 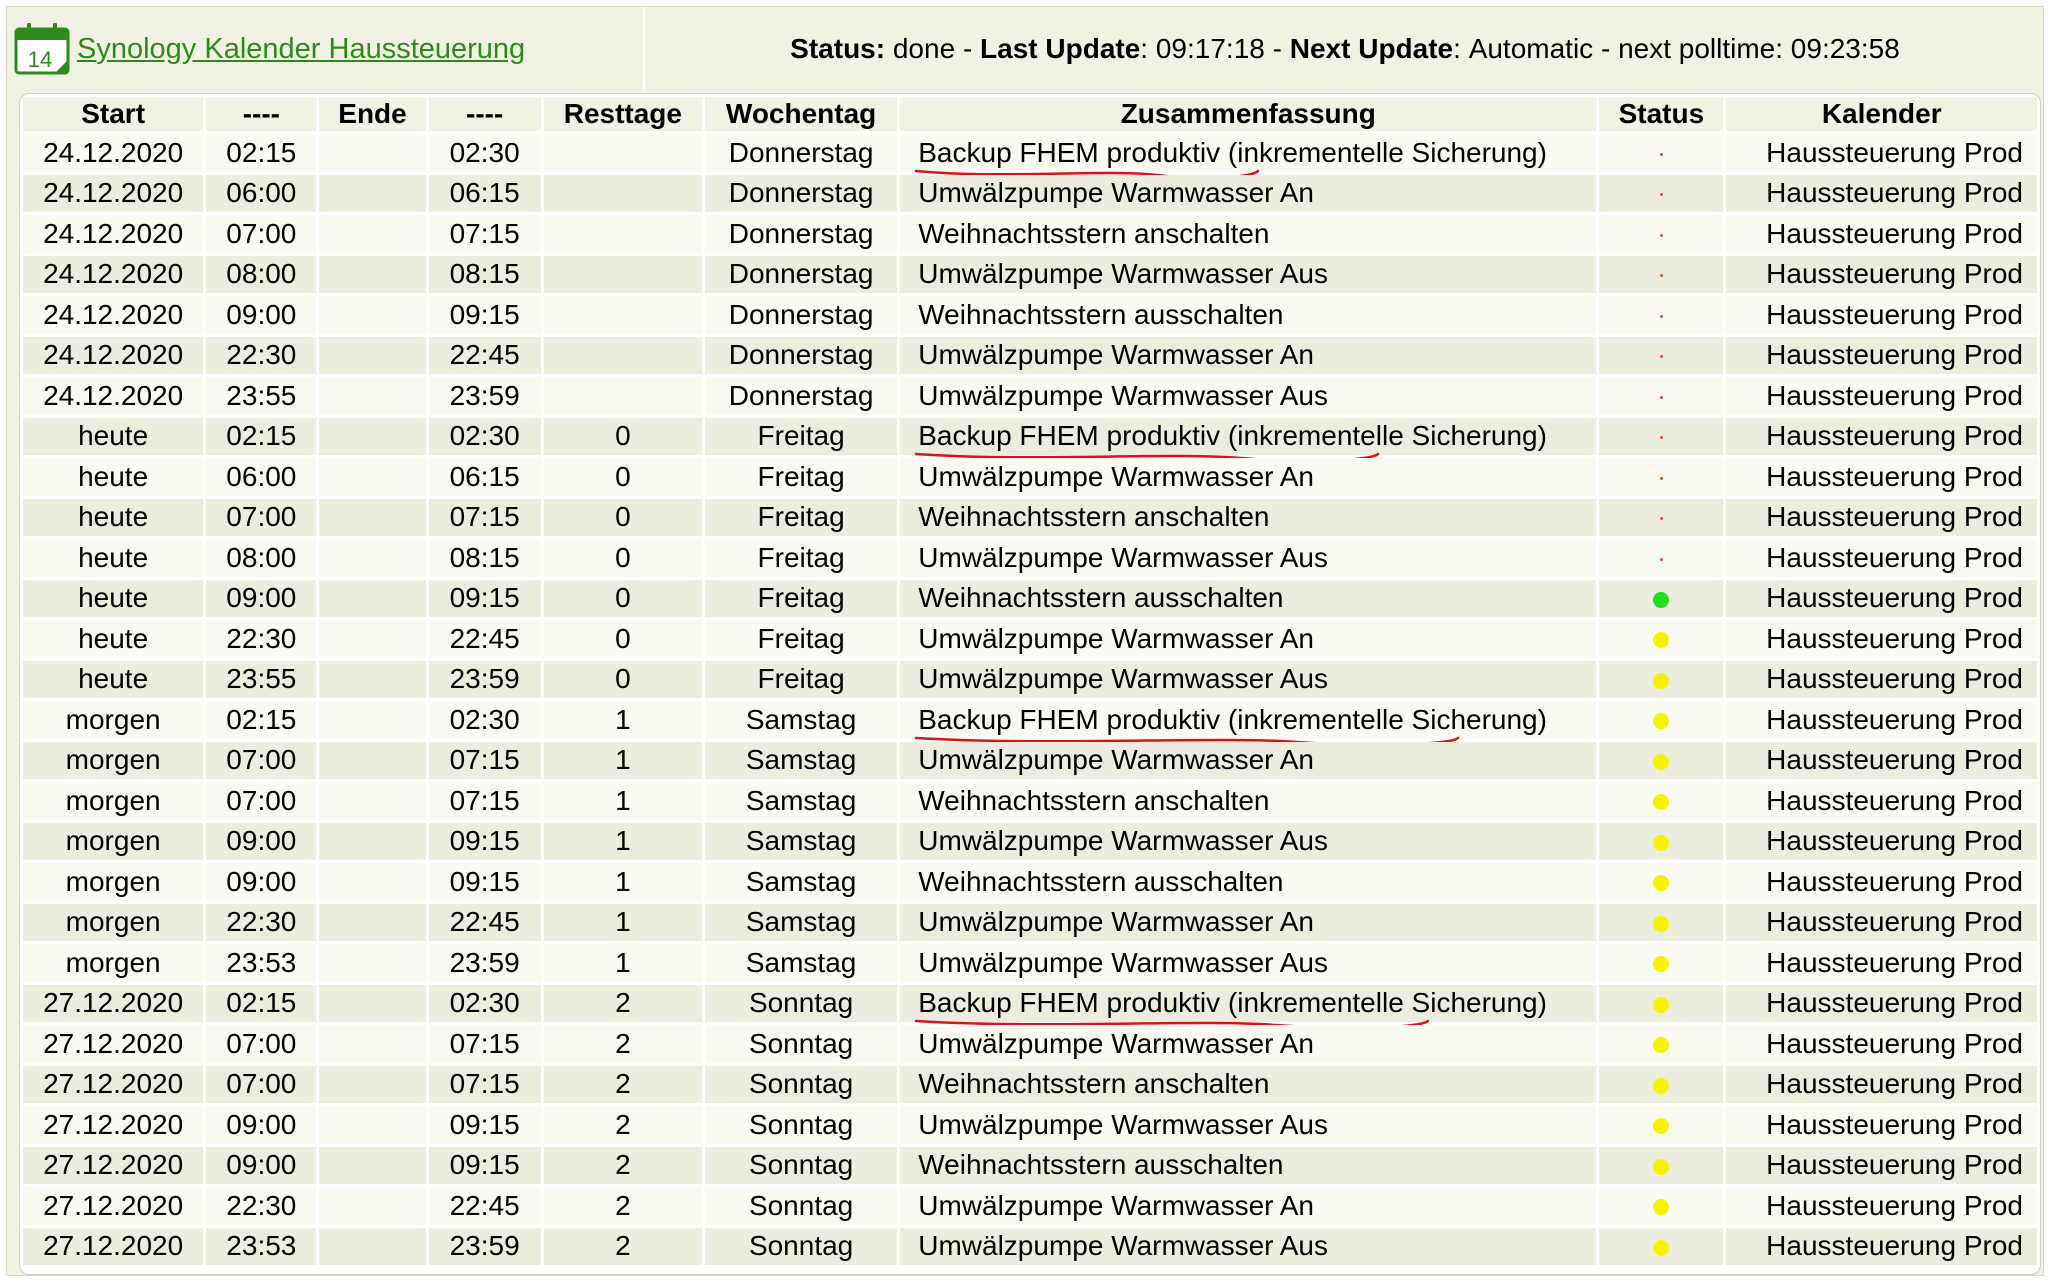 What do you see at coordinates (113, 1165) in the screenshot?
I see `cell-start: 27.12.2020` at bounding box center [113, 1165].